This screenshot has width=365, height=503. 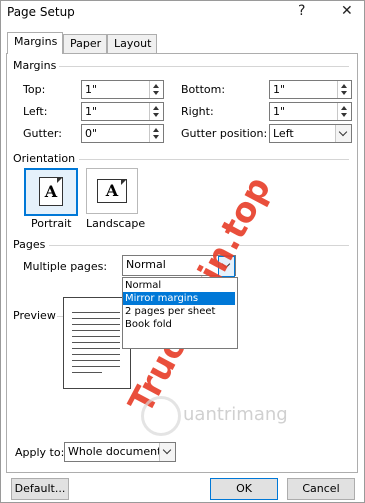 What do you see at coordinates (199, 245) in the screenshot?
I see `pages-group-divider` at bounding box center [199, 245].